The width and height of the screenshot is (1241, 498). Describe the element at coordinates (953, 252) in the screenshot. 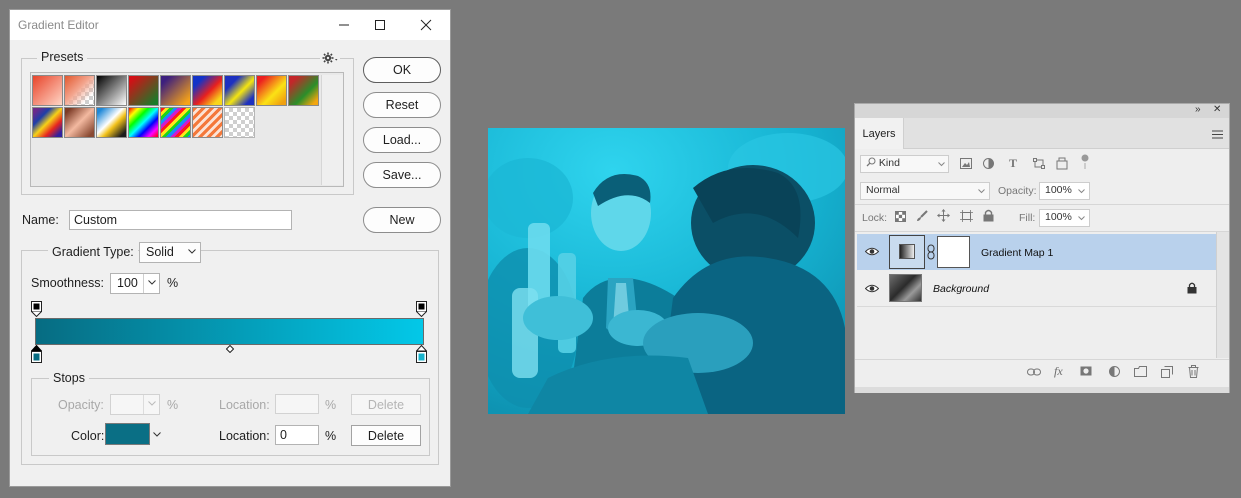

I see `layer-mask-thumbnail` at that location.